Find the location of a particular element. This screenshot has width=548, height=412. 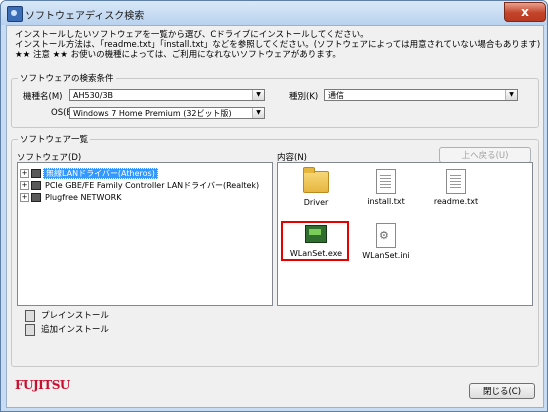

add-install-icon is located at coordinates (30, 329).